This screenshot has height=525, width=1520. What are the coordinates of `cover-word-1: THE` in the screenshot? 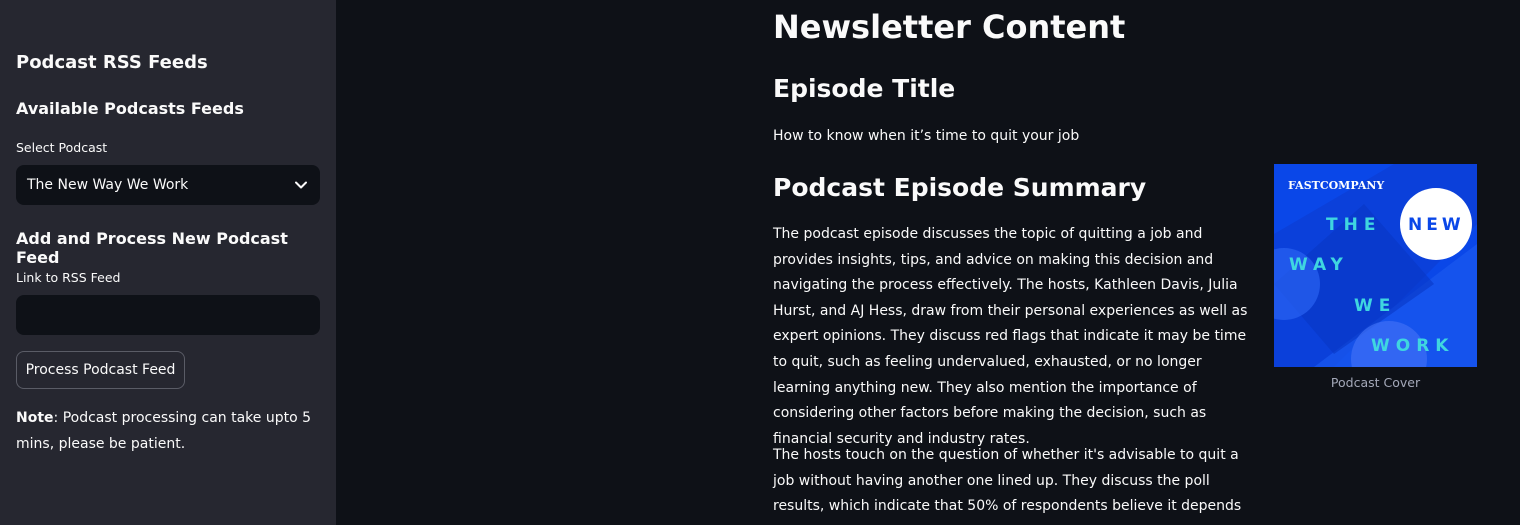 It's located at (1353, 225).